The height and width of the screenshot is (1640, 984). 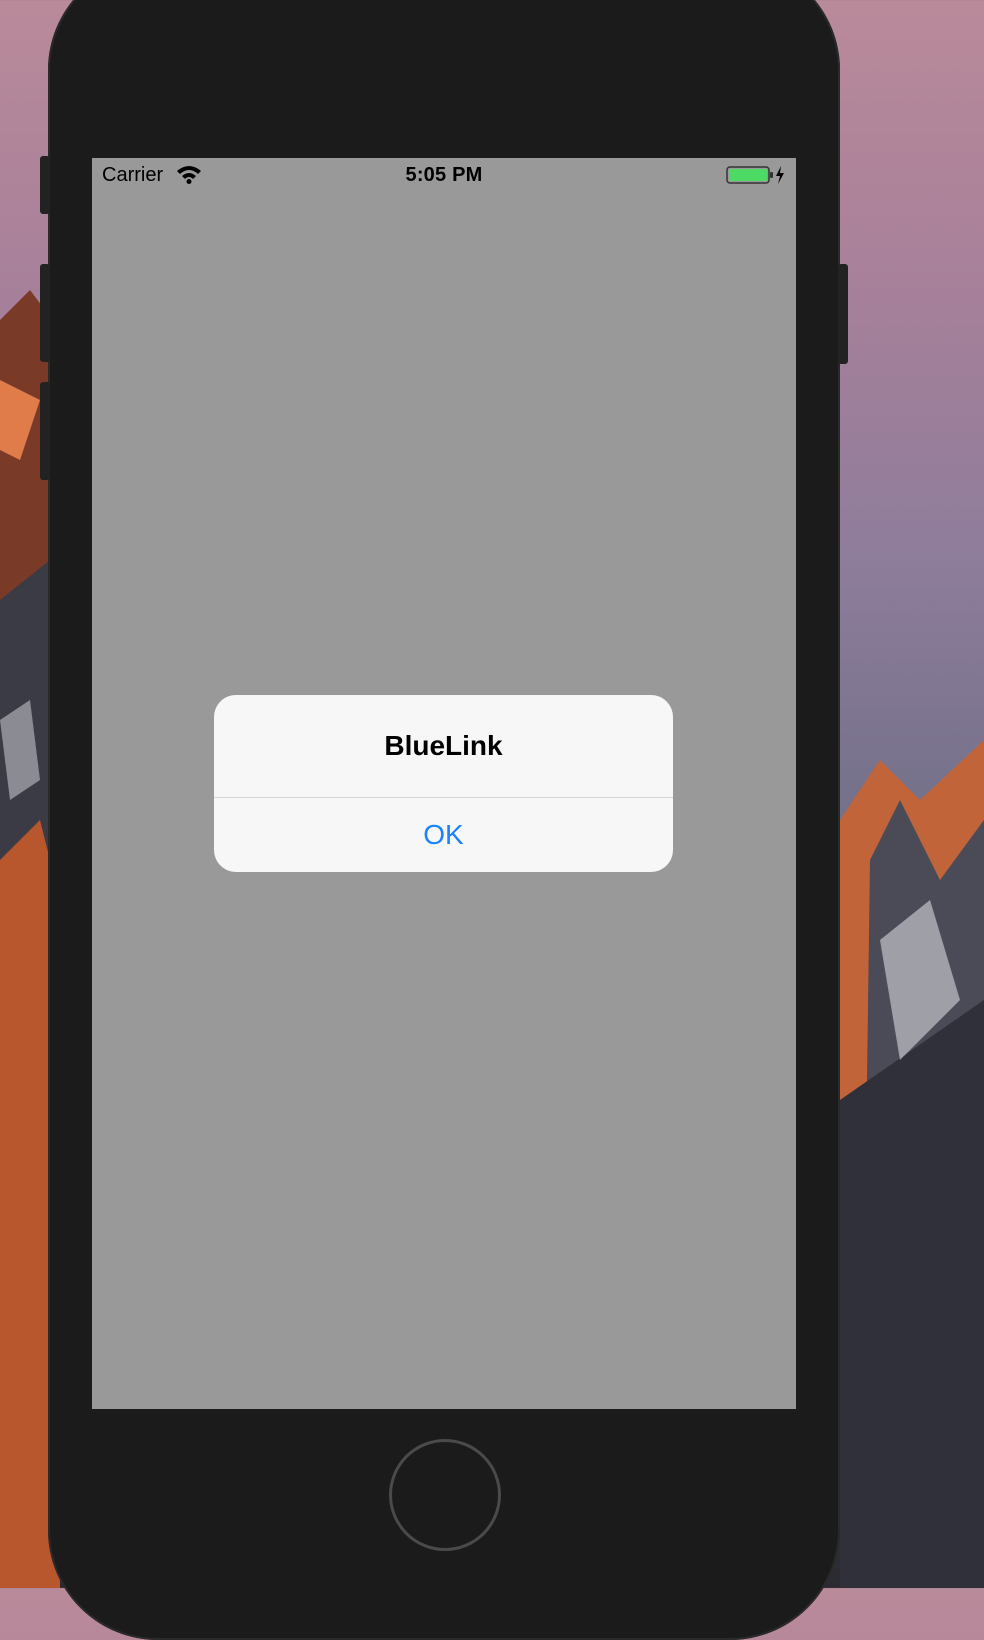 I want to click on power-button, so click(x=843, y=314).